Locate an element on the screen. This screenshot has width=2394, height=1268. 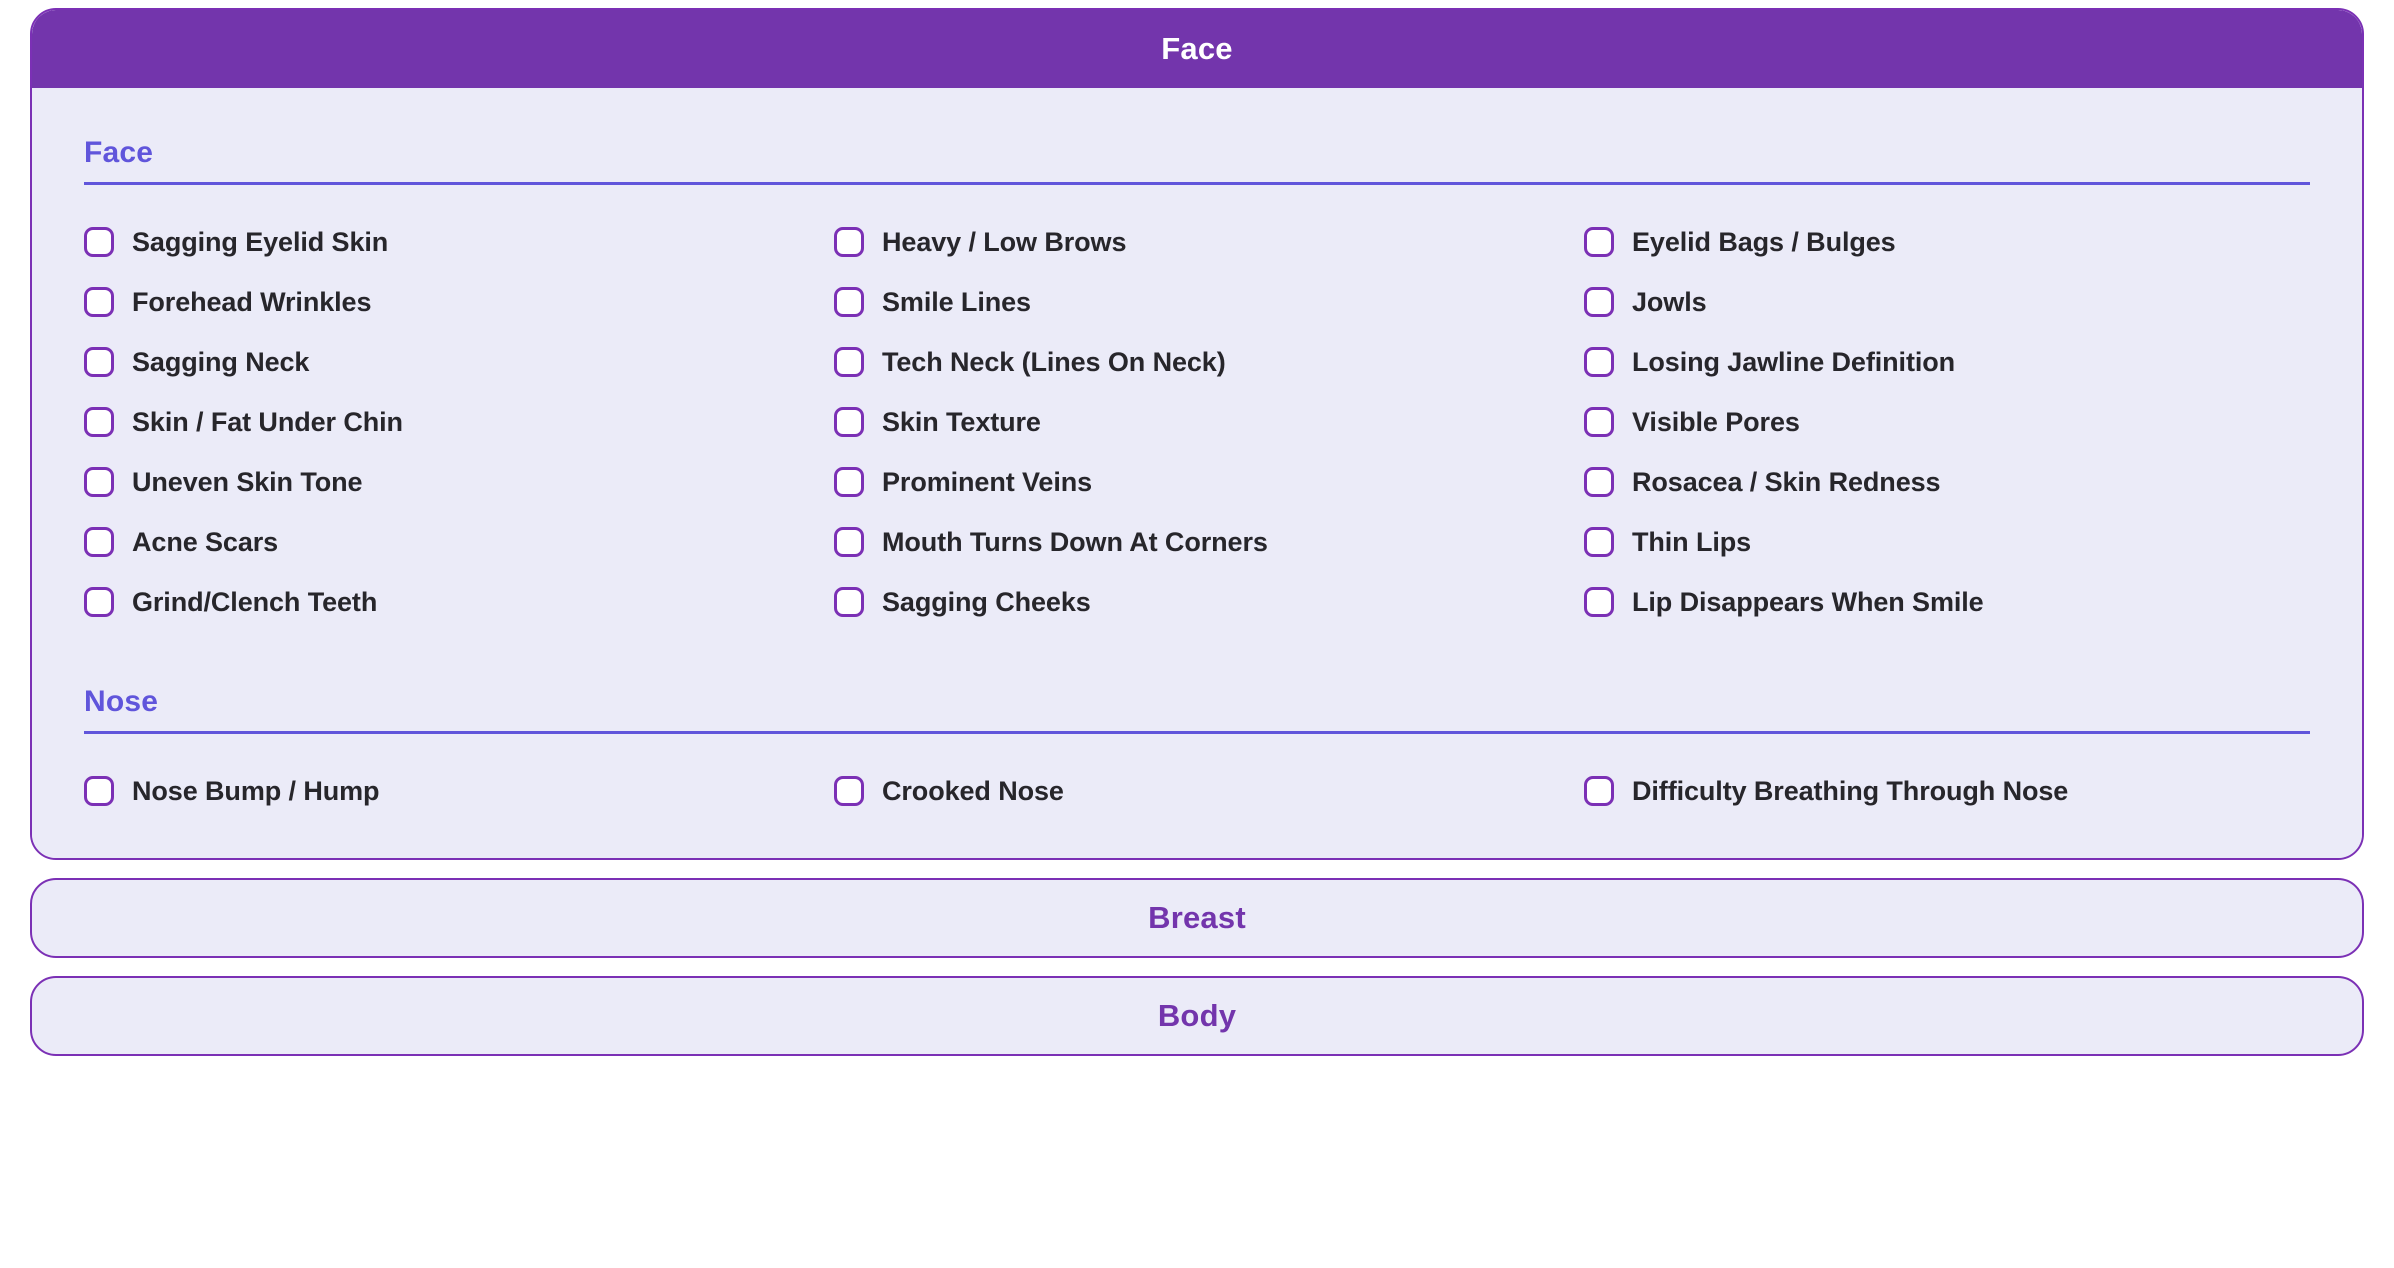
checkbox-label: Visible Pores is located at coordinates (1716, 421).